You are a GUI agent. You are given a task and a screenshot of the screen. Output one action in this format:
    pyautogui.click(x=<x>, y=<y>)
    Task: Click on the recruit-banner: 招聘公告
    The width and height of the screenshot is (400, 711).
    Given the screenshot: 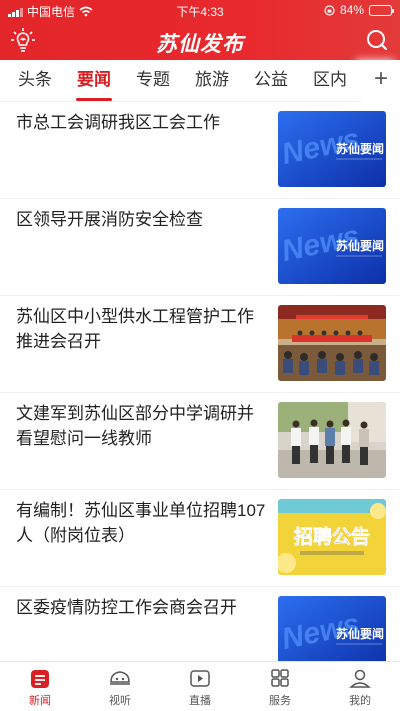 What is the action you would take?
    pyautogui.click(x=332, y=537)
    